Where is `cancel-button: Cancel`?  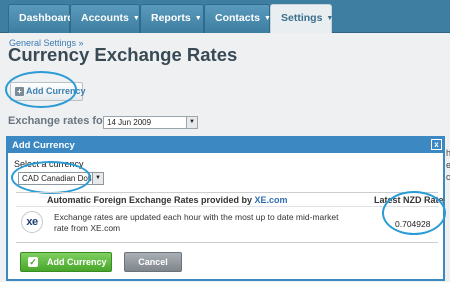
cancel-button: Cancel is located at coordinates (153, 262).